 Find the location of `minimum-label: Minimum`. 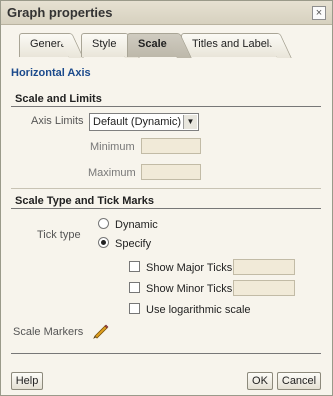

minimum-label: Minimum is located at coordinates (112, 147).